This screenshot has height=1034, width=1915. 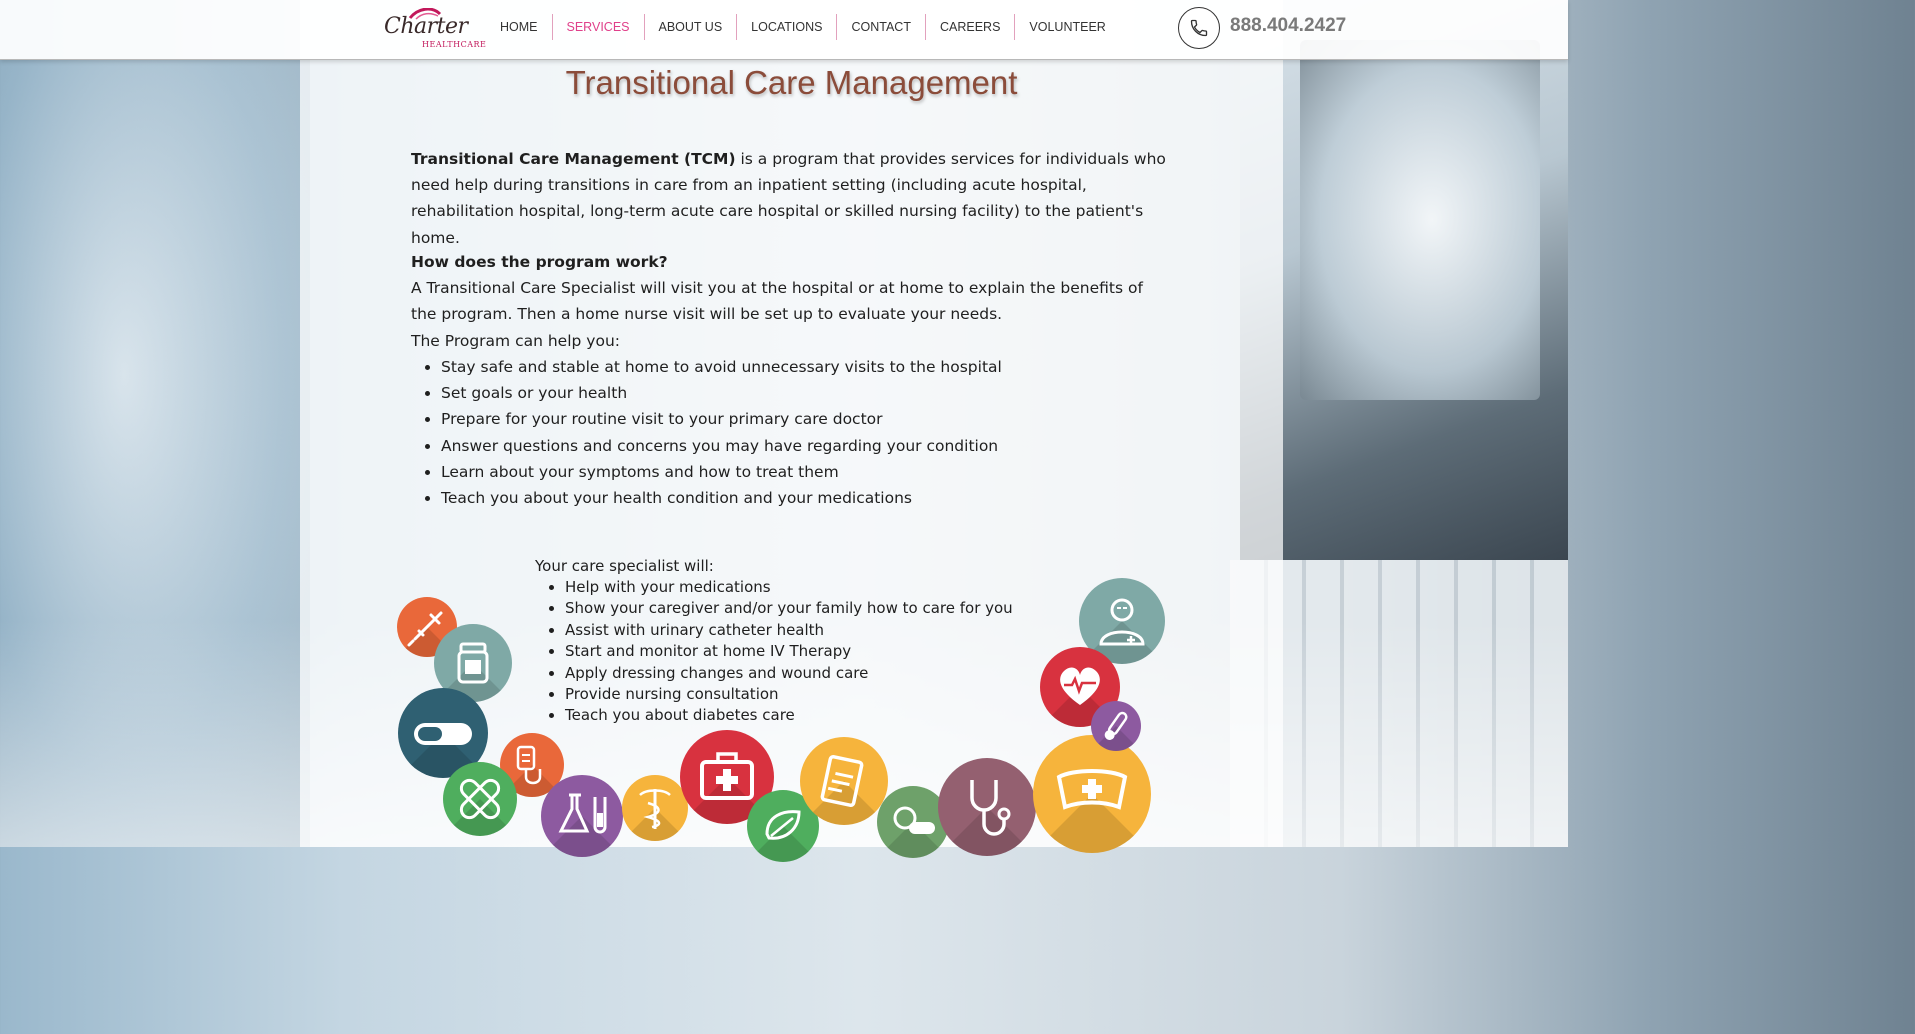 What do you see at coordinates (844, 781) in the screenshot?
I see `clipboard-icon` at bounding box center [844, 781].